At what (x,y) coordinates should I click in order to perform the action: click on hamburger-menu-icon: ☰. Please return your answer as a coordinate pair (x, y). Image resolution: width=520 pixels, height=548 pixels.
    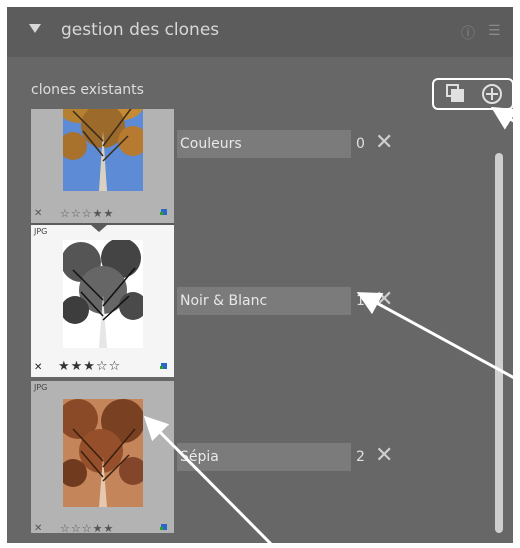
    Looking at the image, I should click on (494, 31).